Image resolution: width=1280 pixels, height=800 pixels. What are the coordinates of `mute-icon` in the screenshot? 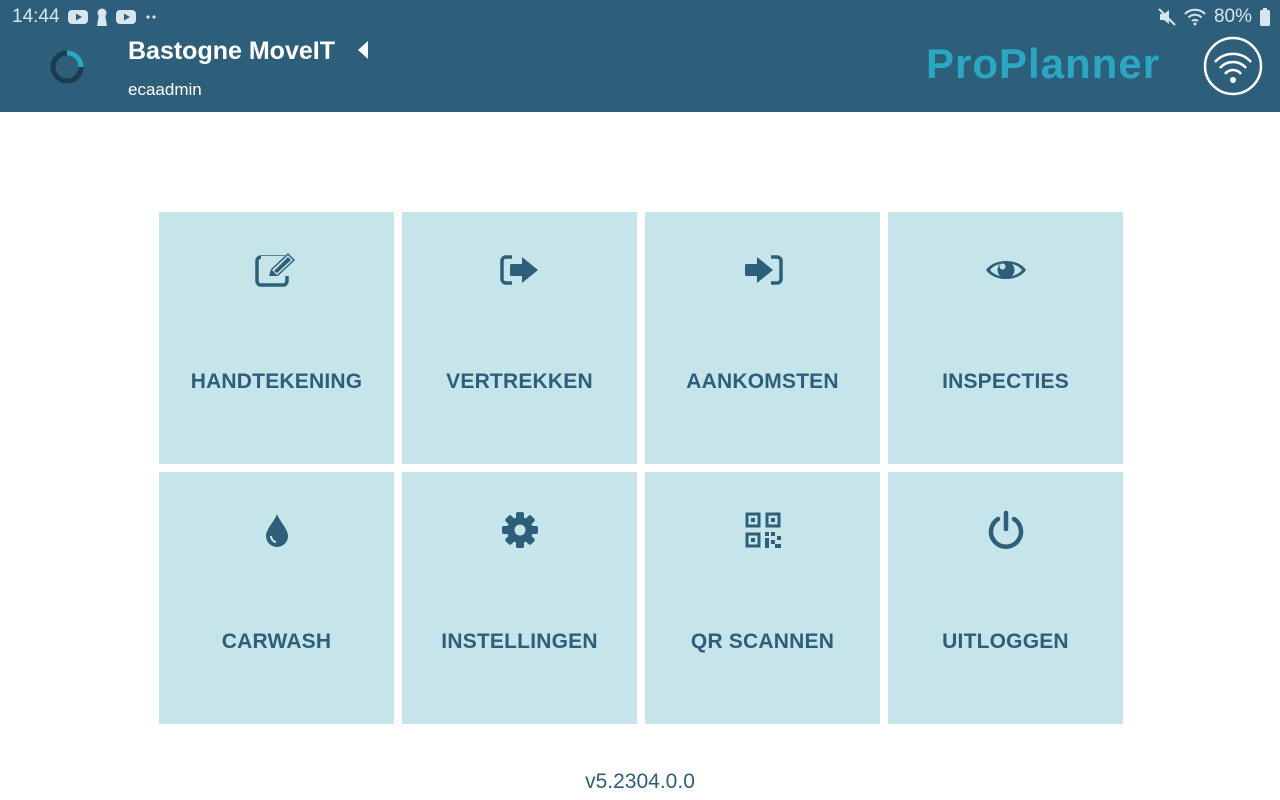 It's located at (1167, 17).